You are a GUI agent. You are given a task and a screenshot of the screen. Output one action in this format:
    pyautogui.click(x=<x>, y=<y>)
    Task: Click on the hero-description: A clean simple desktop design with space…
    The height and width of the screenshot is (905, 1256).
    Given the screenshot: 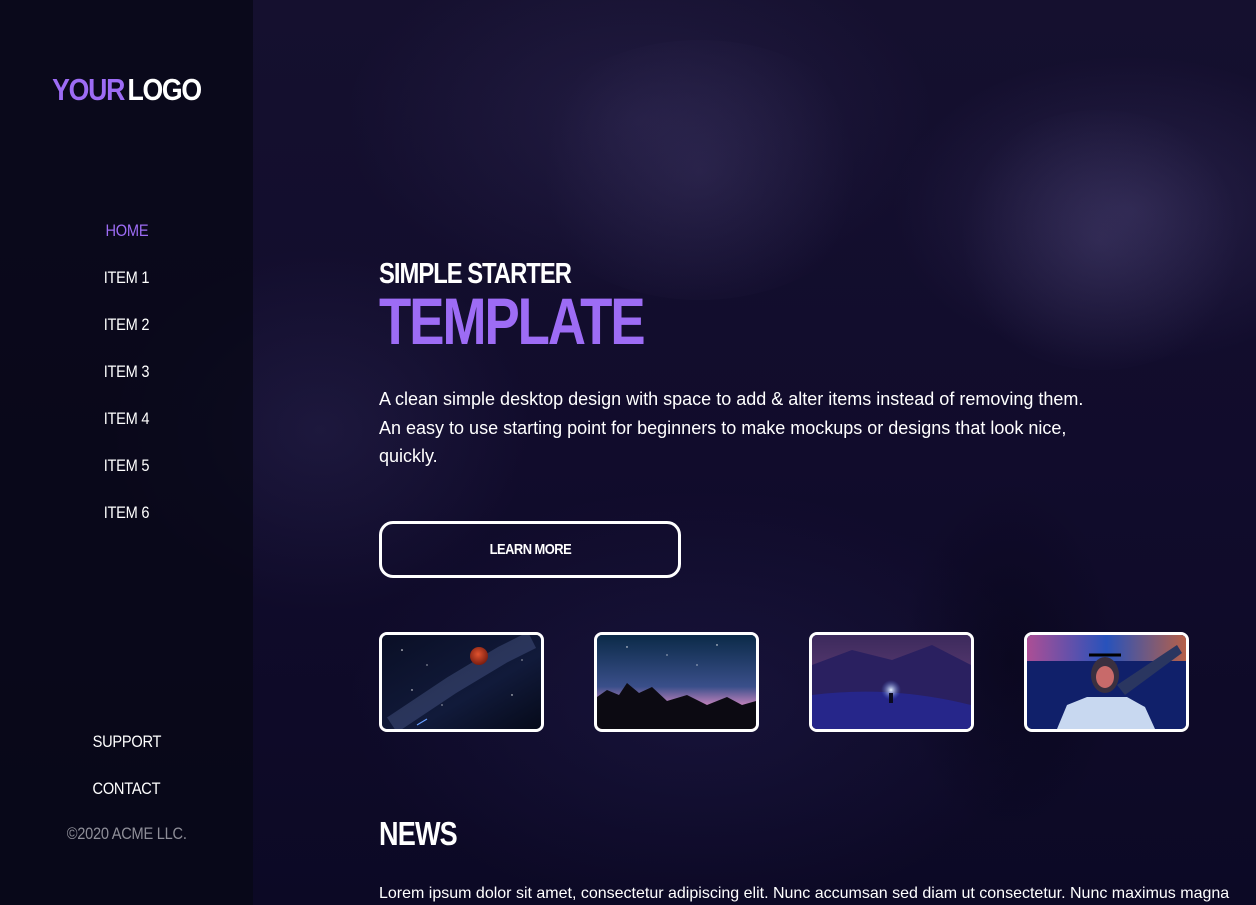 What is the action you would take?
    pyautogui.click(x=731, y=427)
    